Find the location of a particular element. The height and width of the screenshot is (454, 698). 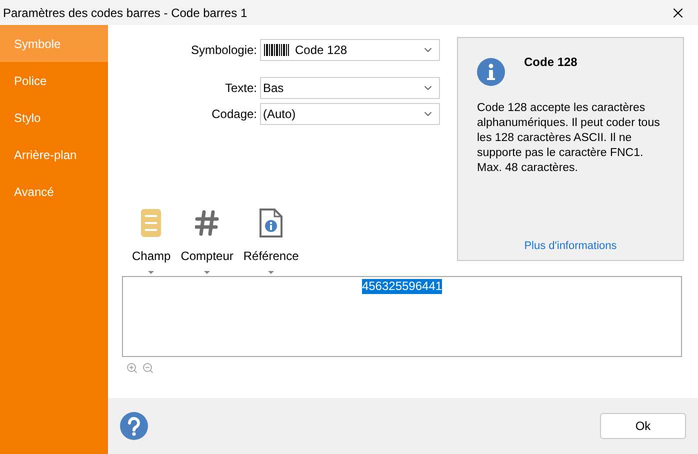

zoom-in-icon is located at coordinates (132, 368).